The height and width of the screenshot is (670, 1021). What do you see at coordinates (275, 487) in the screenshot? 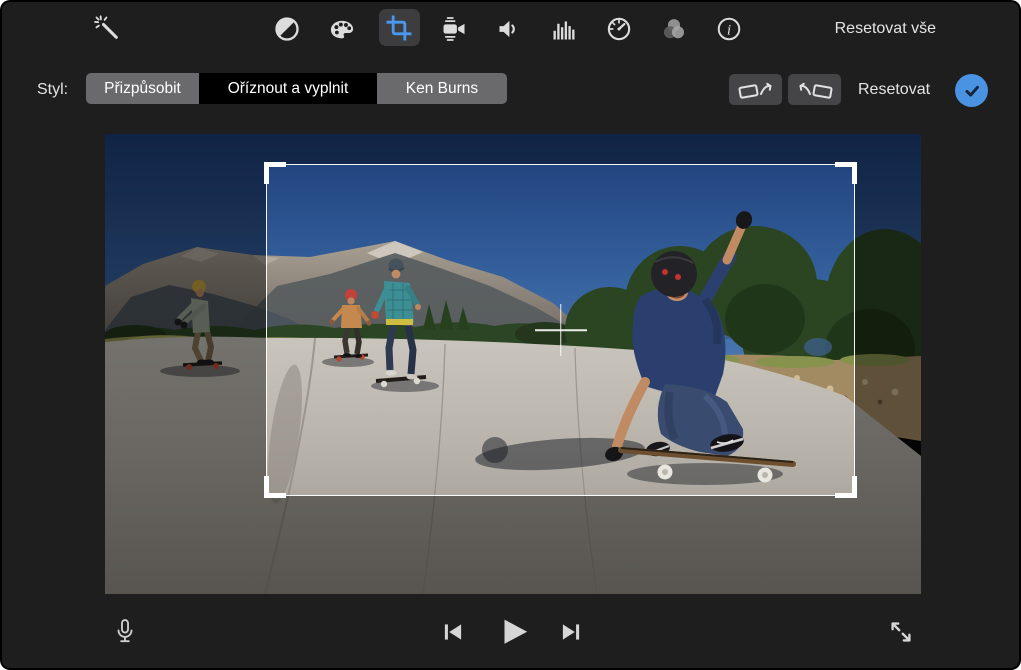
I see `crop-handle-bottom-left` at bounding box center [275, 487].